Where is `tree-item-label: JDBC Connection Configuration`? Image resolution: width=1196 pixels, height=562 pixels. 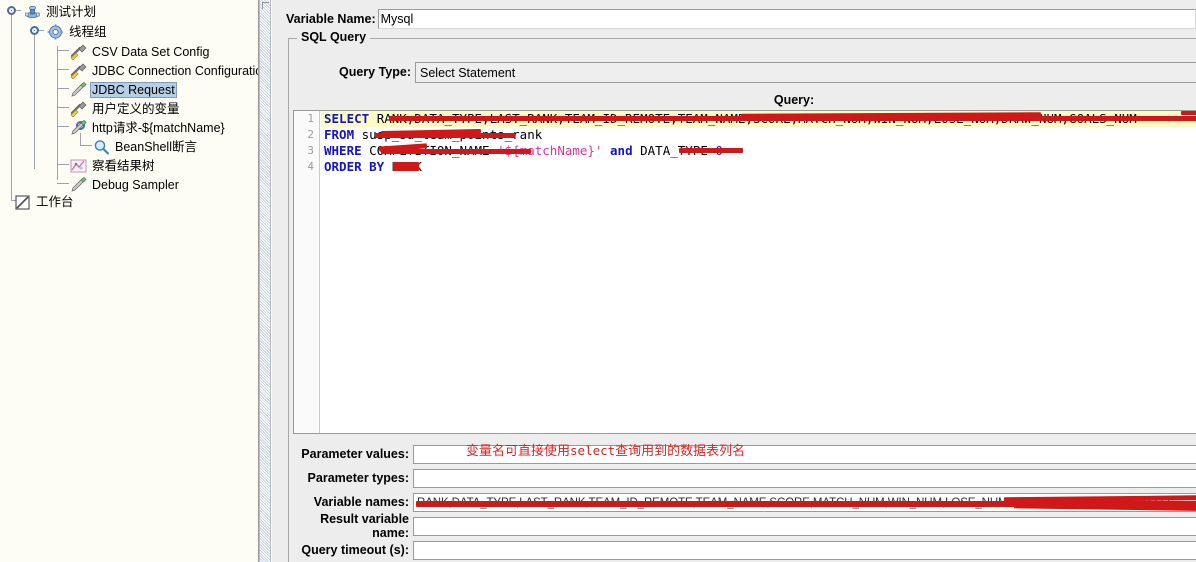 tree-item-label: JDBC Connection Configuration is located at coordinates (175, 71).